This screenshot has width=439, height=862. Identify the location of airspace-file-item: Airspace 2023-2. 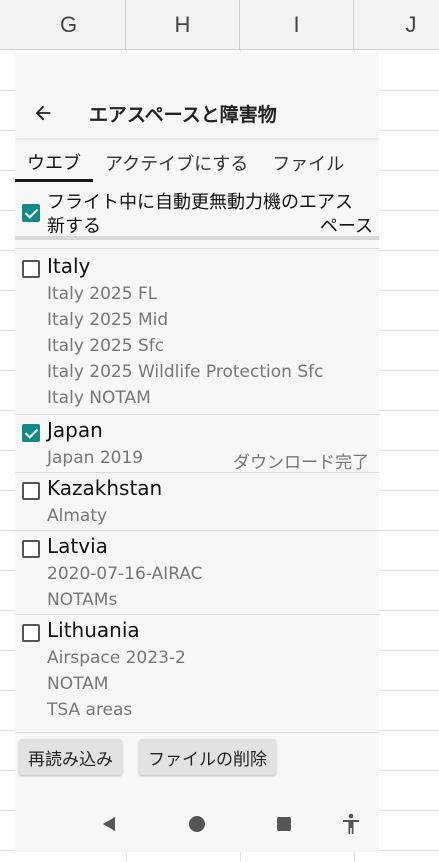
(116, 658).